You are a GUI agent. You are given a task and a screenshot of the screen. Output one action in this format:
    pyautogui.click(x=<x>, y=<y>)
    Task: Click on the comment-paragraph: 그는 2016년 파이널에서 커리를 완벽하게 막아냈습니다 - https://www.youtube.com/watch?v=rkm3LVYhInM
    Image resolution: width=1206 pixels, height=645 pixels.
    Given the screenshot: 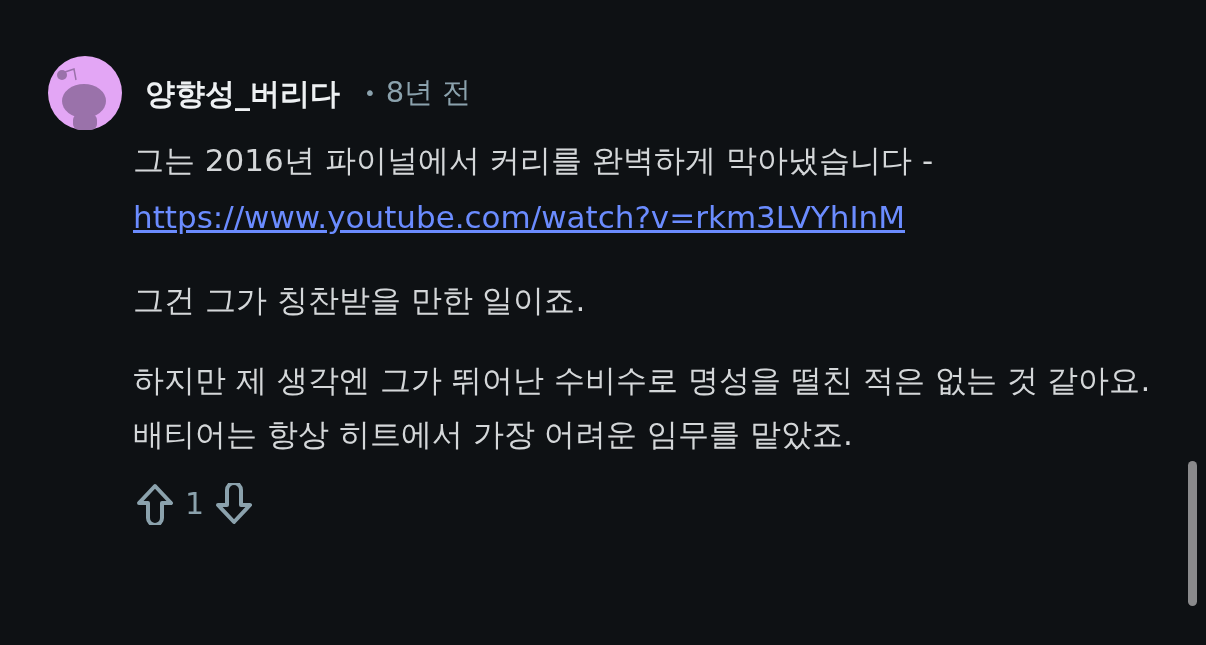 What is the action you would take?
    pyautogui.click(x=534, y=189)
    